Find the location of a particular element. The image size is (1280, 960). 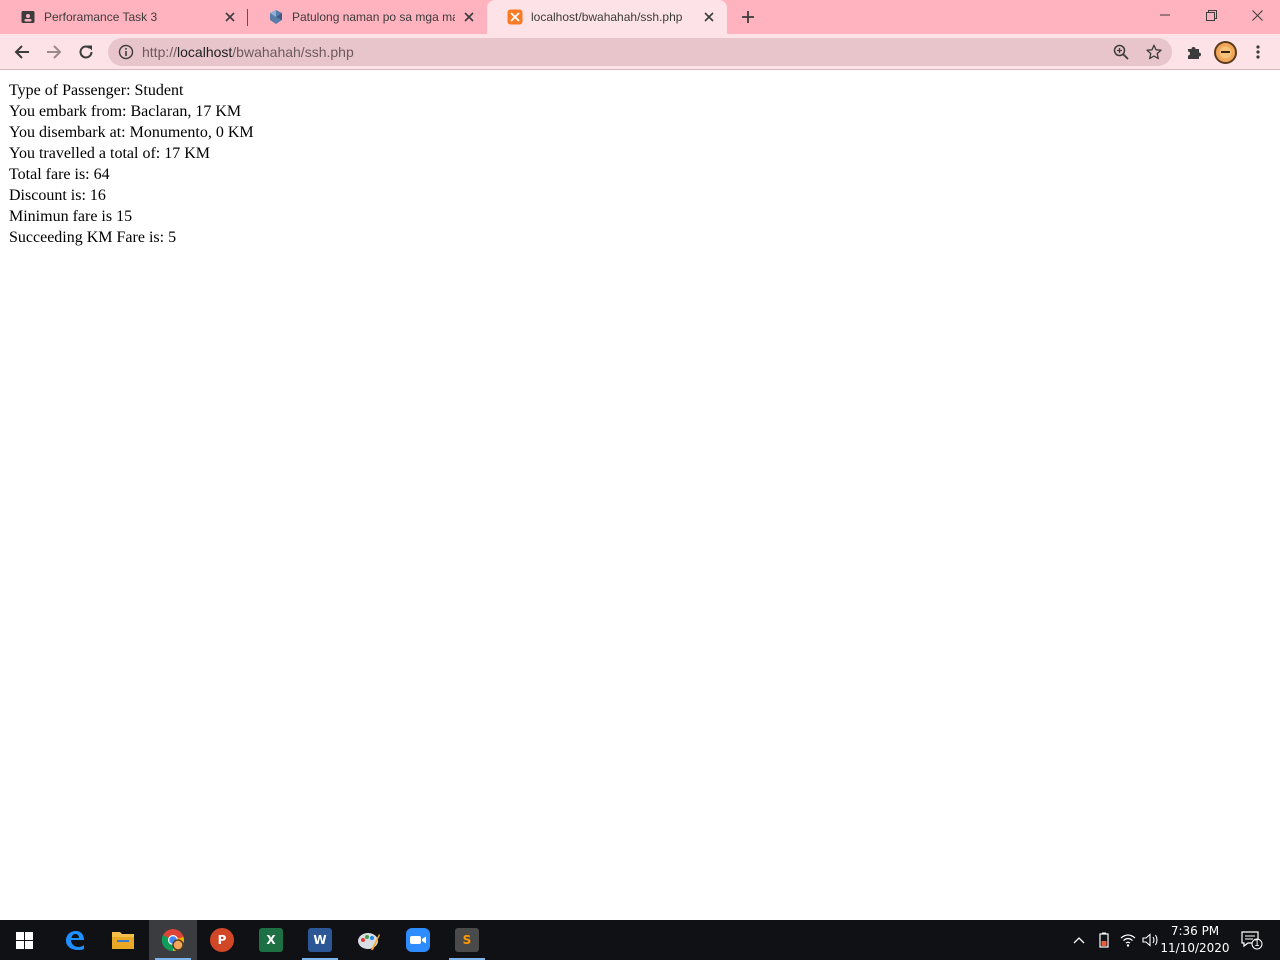

forward-arrow-icon is located at coordinates (54, 52).